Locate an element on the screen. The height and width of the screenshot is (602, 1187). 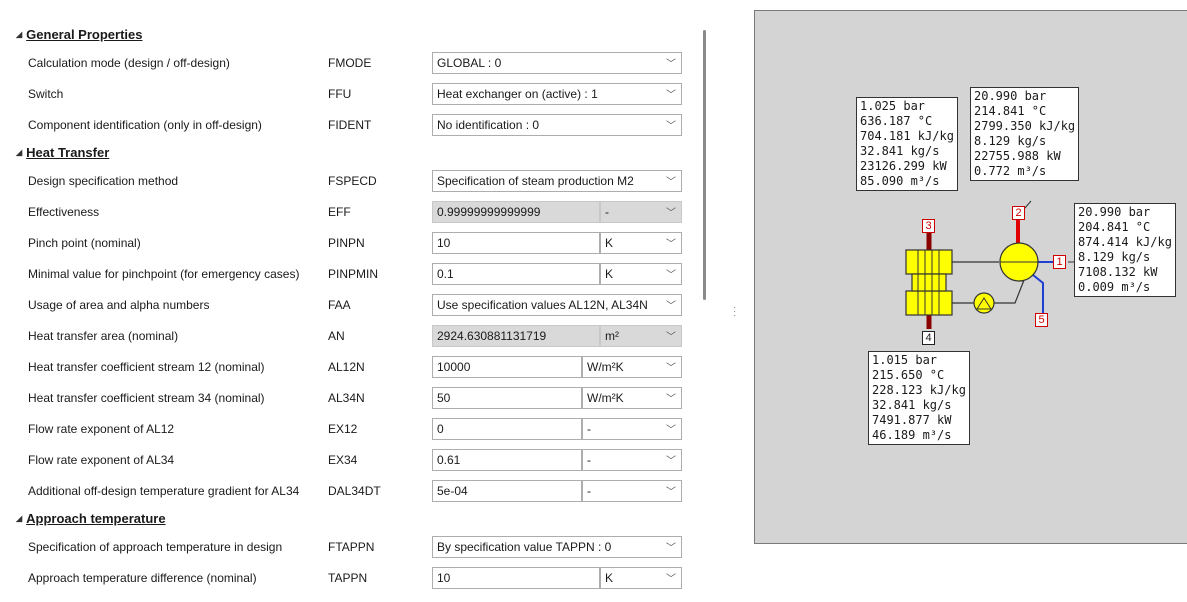
fspecd-select: Specification of steam production M2 ﹀ is located at coordinates (557, 180).